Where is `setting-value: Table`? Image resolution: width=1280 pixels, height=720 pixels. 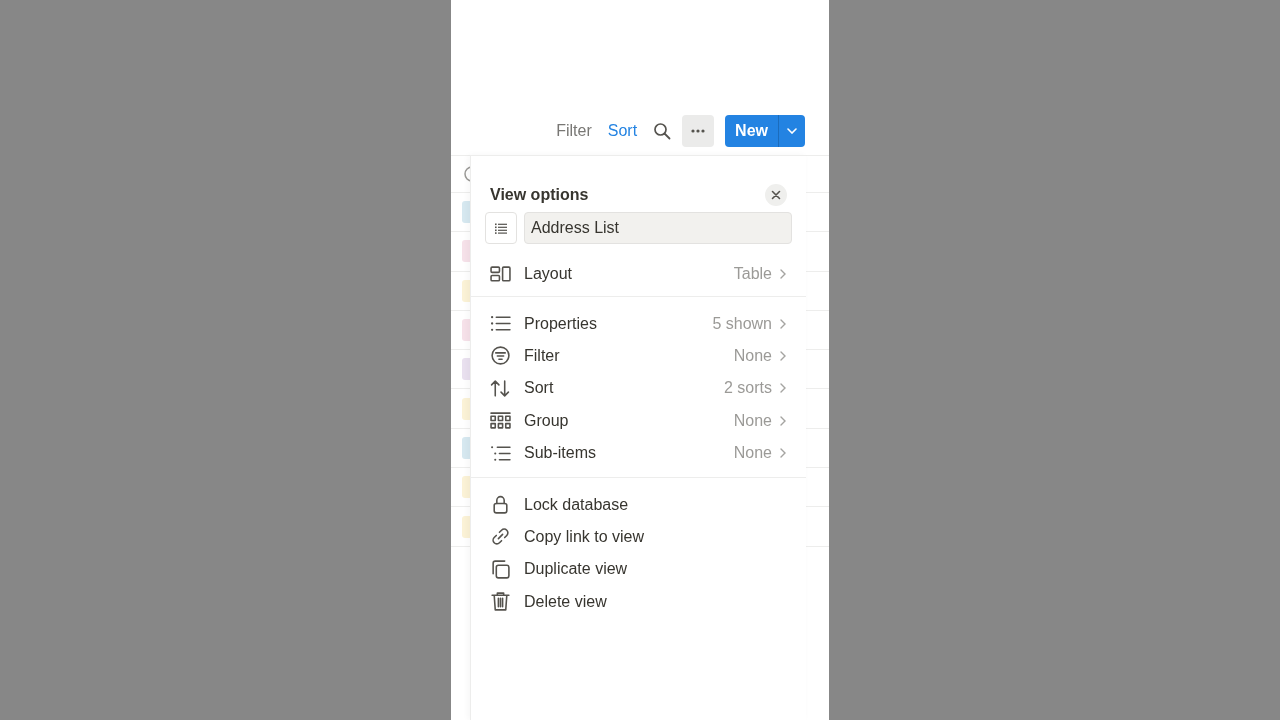
setting-value: Table is located at coordinates (752, 274).